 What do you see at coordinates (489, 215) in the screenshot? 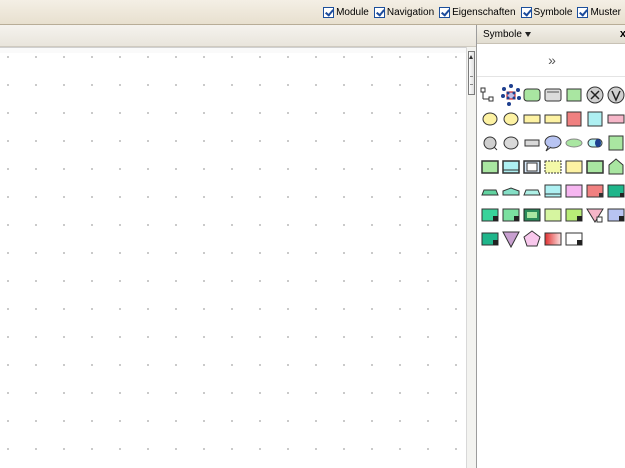
I see `green-corner-square-icon` at bounding box center [489, 215].